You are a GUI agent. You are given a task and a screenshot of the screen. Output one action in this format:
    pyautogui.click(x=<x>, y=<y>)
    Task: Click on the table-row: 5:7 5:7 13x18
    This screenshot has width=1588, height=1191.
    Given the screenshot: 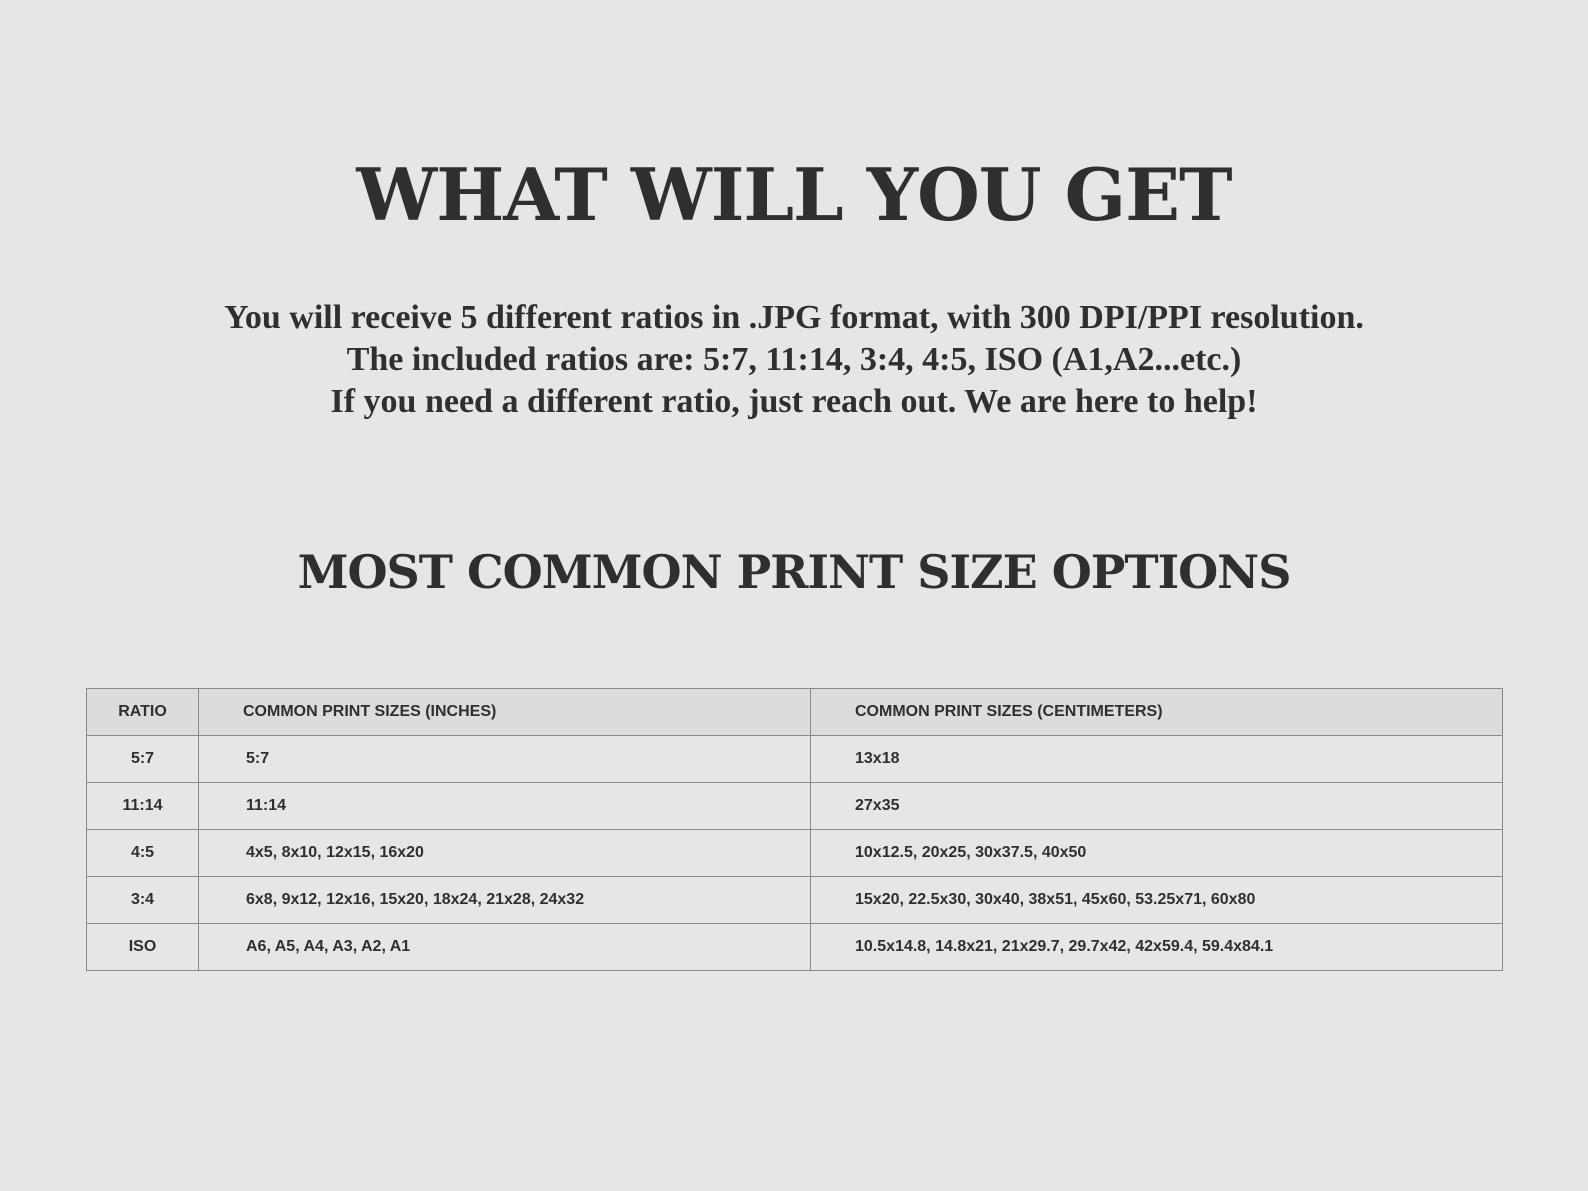 What is the action you would take?
    pyautogui.click(x=794, y=759)
    